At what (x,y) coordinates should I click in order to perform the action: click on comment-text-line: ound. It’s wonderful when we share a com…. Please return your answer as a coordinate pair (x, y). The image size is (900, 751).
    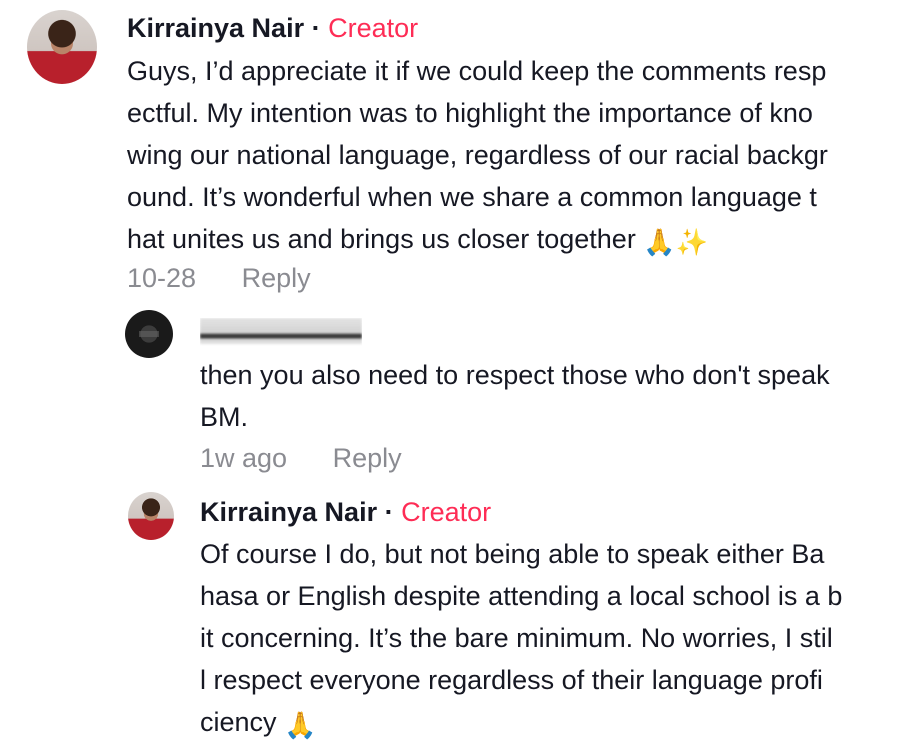
    Looking at the image, I should click on (472, 197).